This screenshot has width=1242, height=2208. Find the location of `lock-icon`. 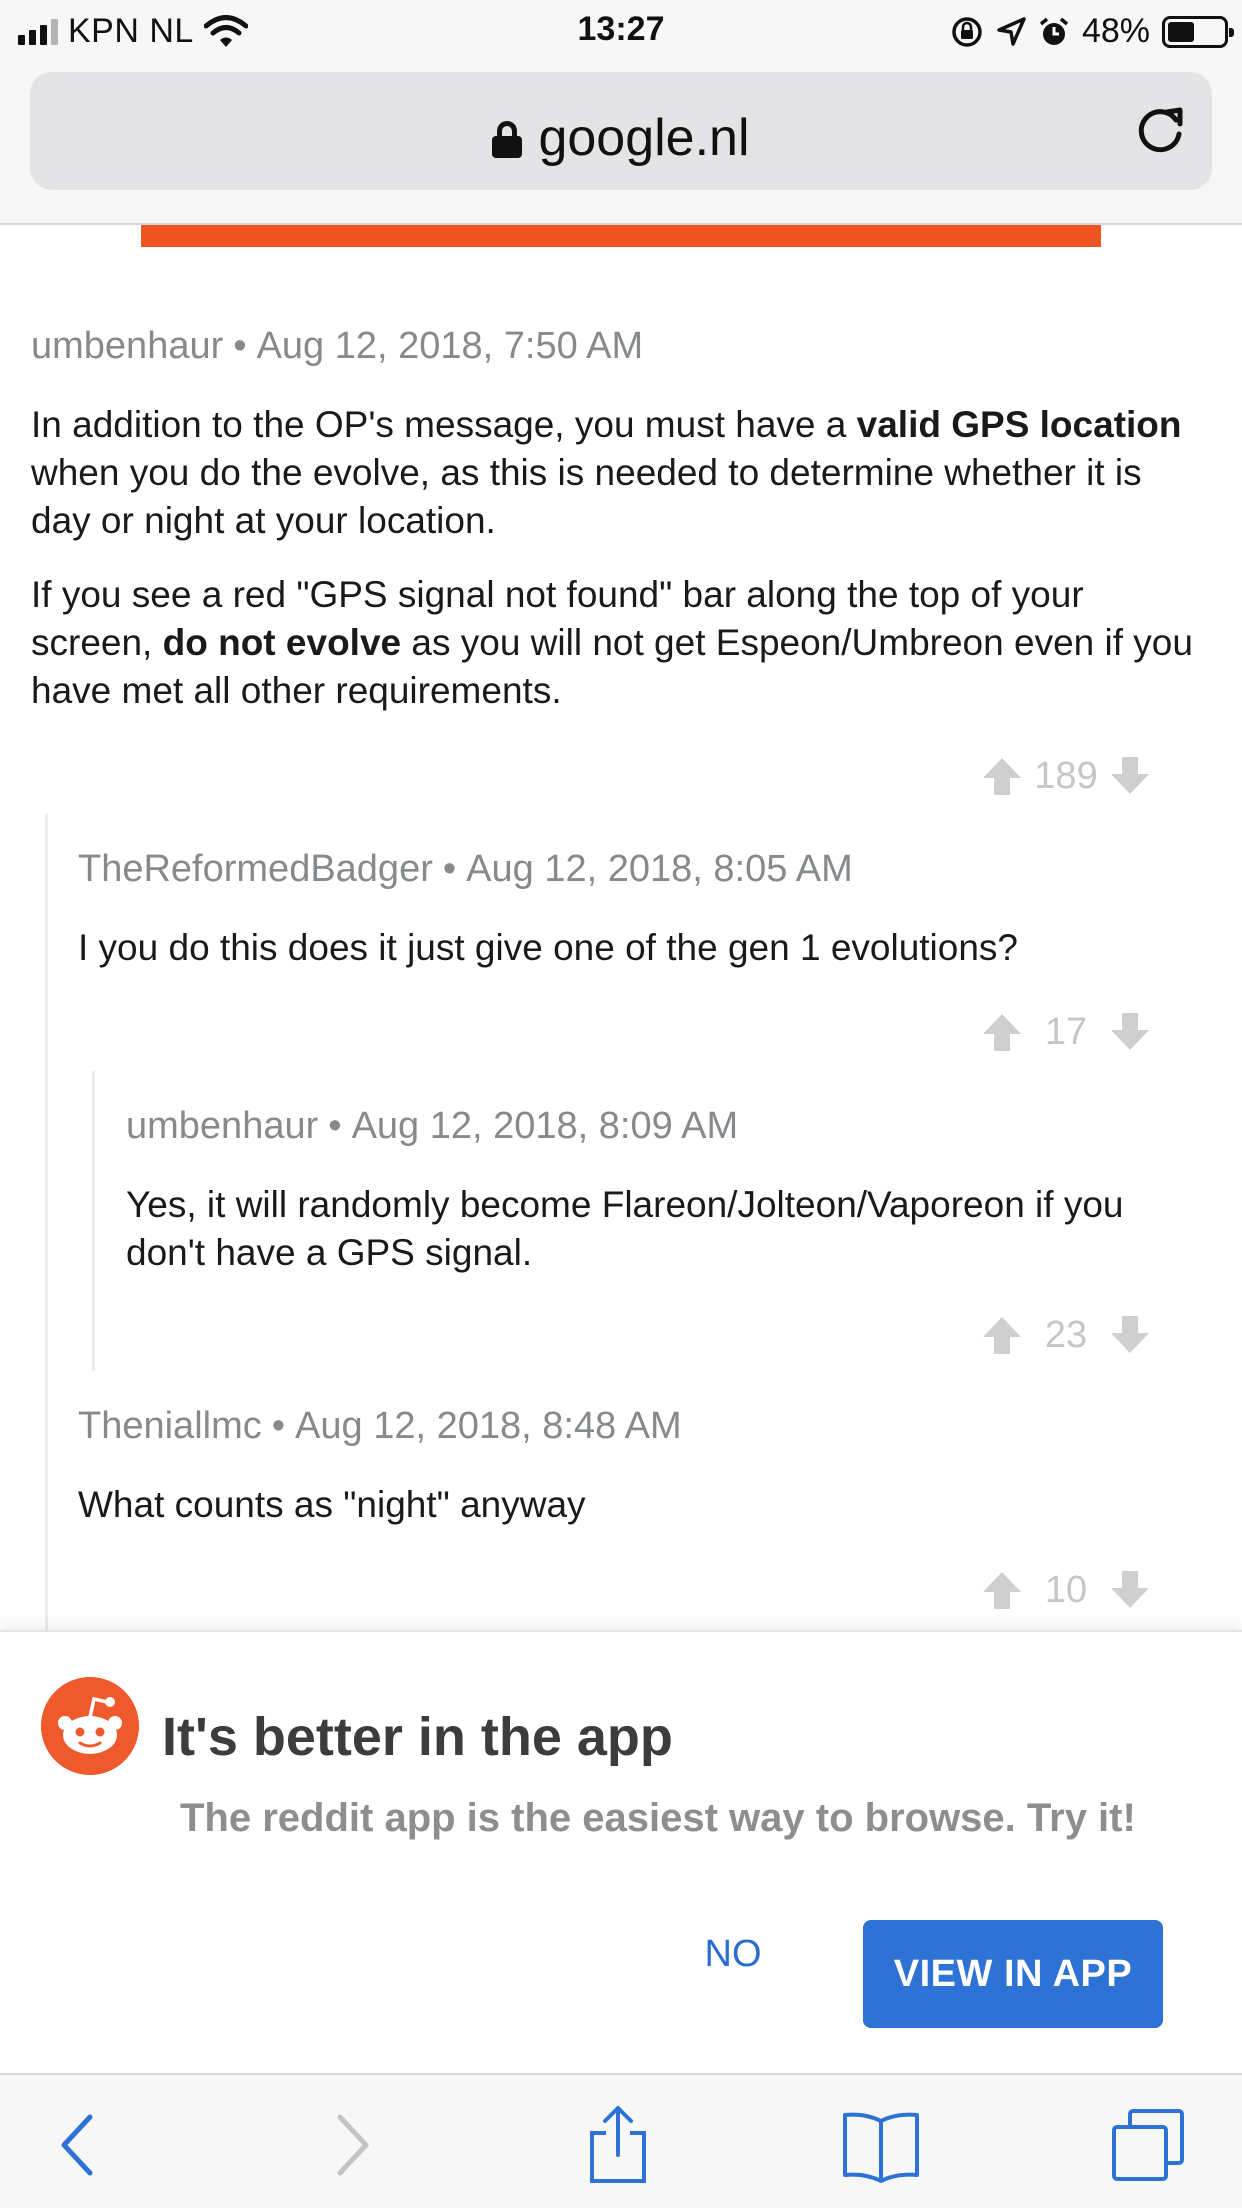

lock-icon is located at coordinates (507, 139).